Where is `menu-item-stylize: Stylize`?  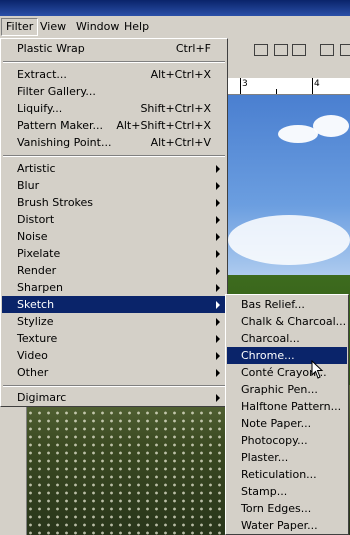 menu-item-stylize: Stylize is located at coordinates (114, 321).